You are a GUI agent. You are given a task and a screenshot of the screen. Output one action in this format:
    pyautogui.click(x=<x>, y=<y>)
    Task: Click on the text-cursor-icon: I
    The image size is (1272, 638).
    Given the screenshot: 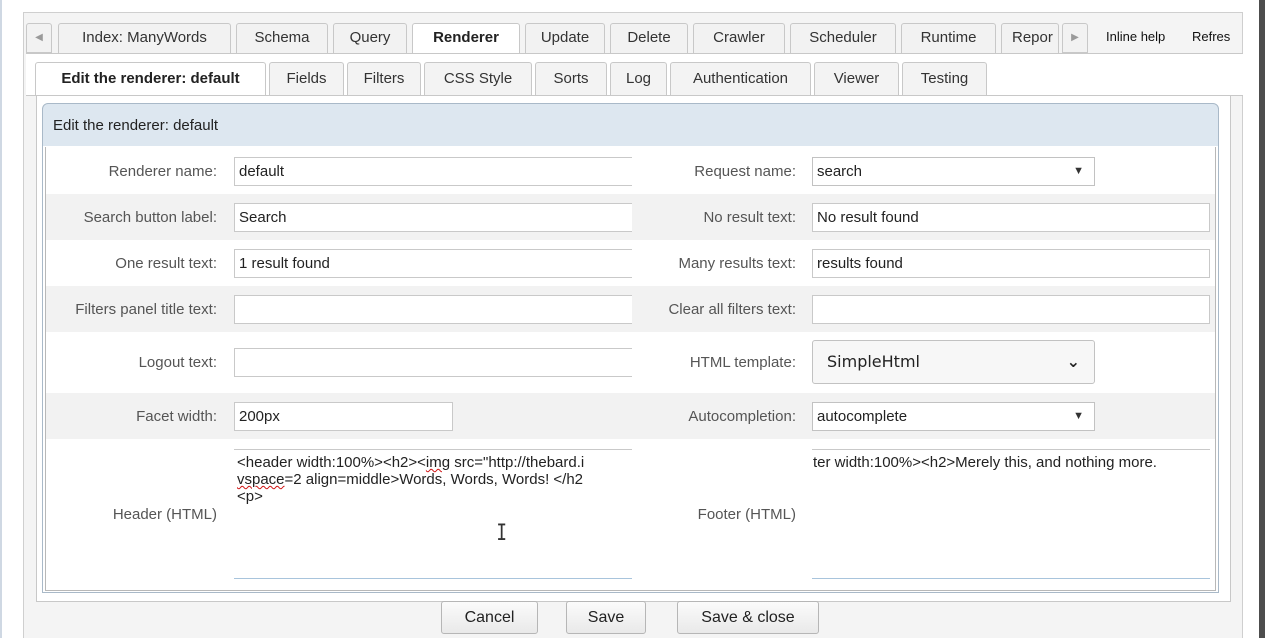 What is the action you would take?
    pyautogui.click(x=501, y=533)
    